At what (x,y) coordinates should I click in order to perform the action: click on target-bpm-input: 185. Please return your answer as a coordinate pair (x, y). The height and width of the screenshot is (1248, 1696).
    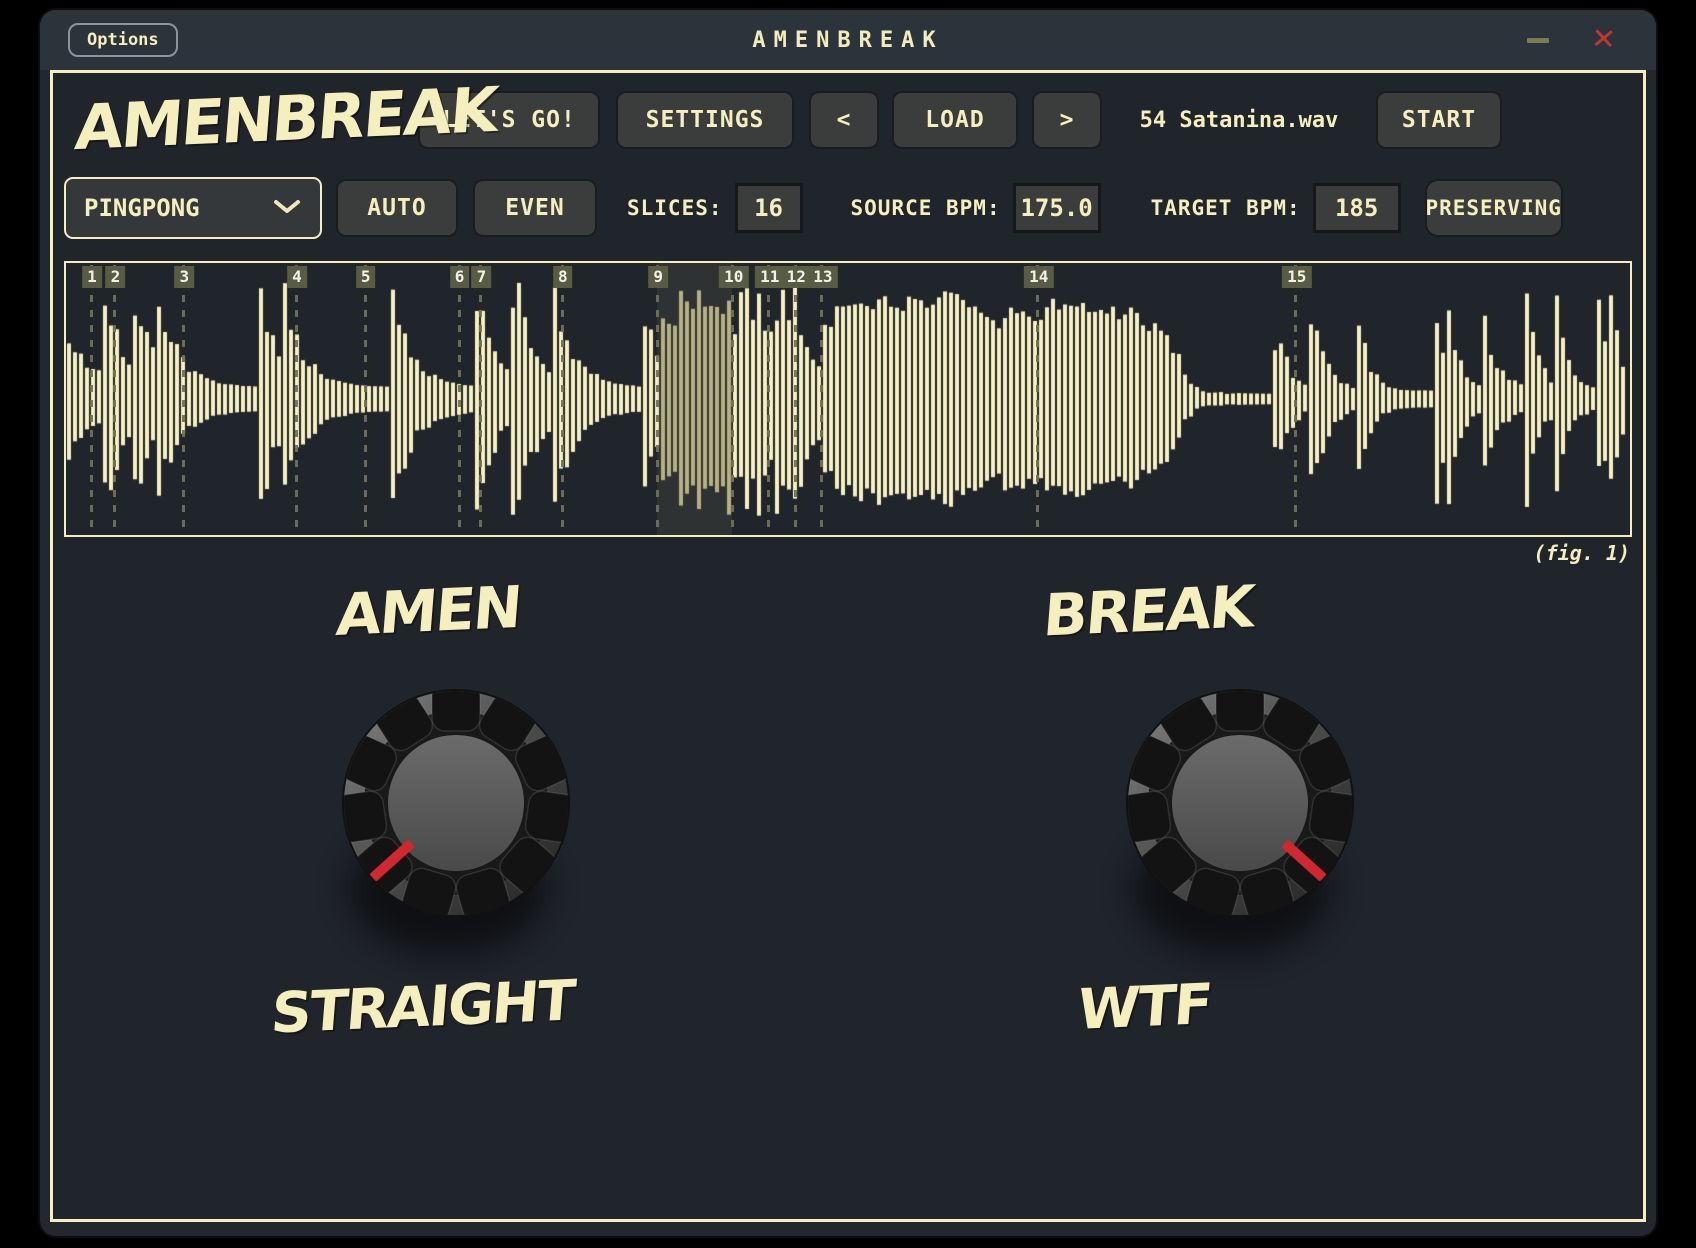
    Looking at the image, I should click on (1356, 208).